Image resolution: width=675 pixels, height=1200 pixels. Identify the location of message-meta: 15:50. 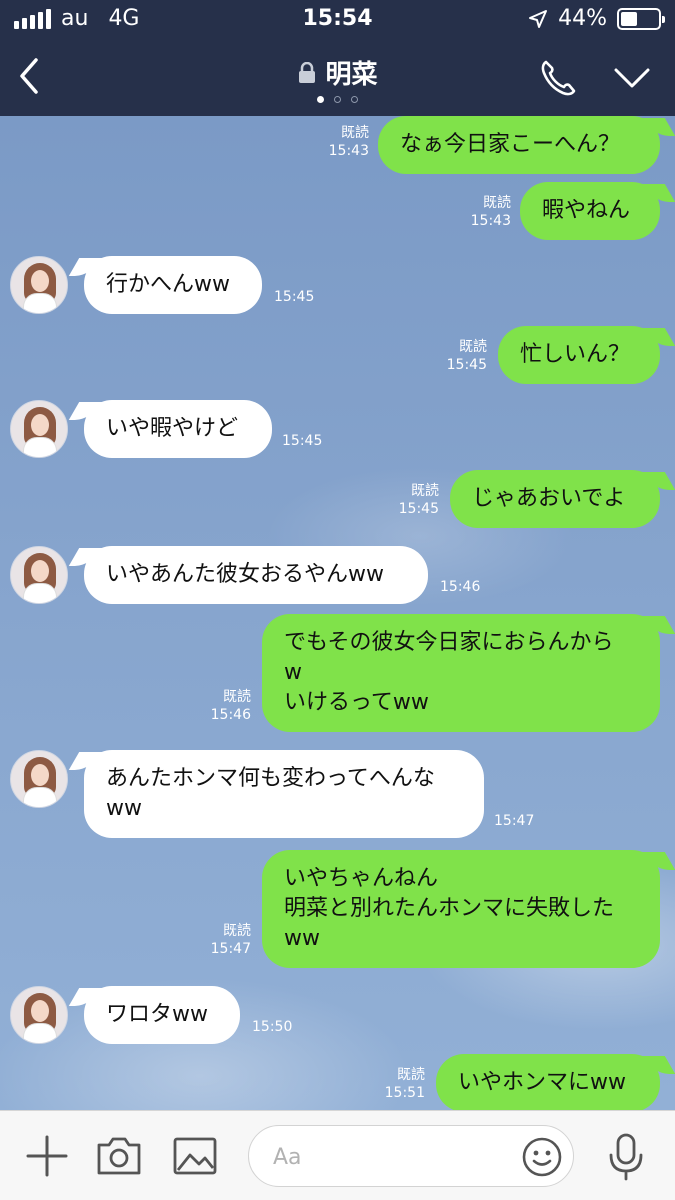
(272, 1027).